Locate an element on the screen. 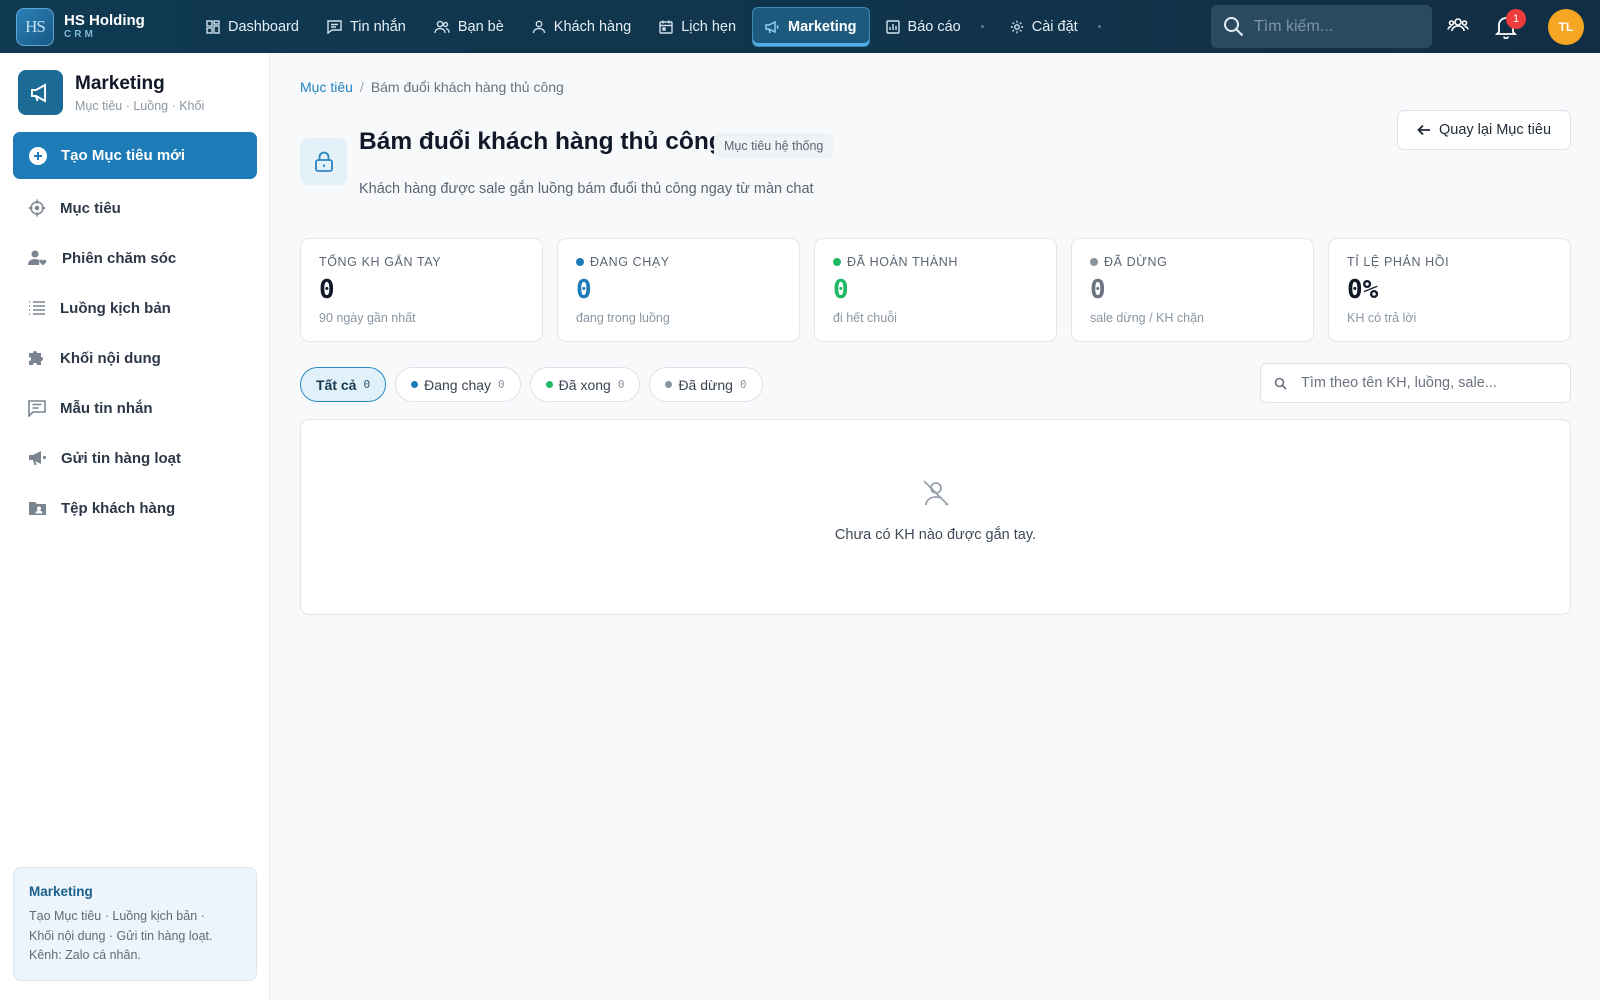 The width and height of the screenshot is (1600, 1000). stat-subtext: KH có trả lời is located at coordinates (1382, 318).